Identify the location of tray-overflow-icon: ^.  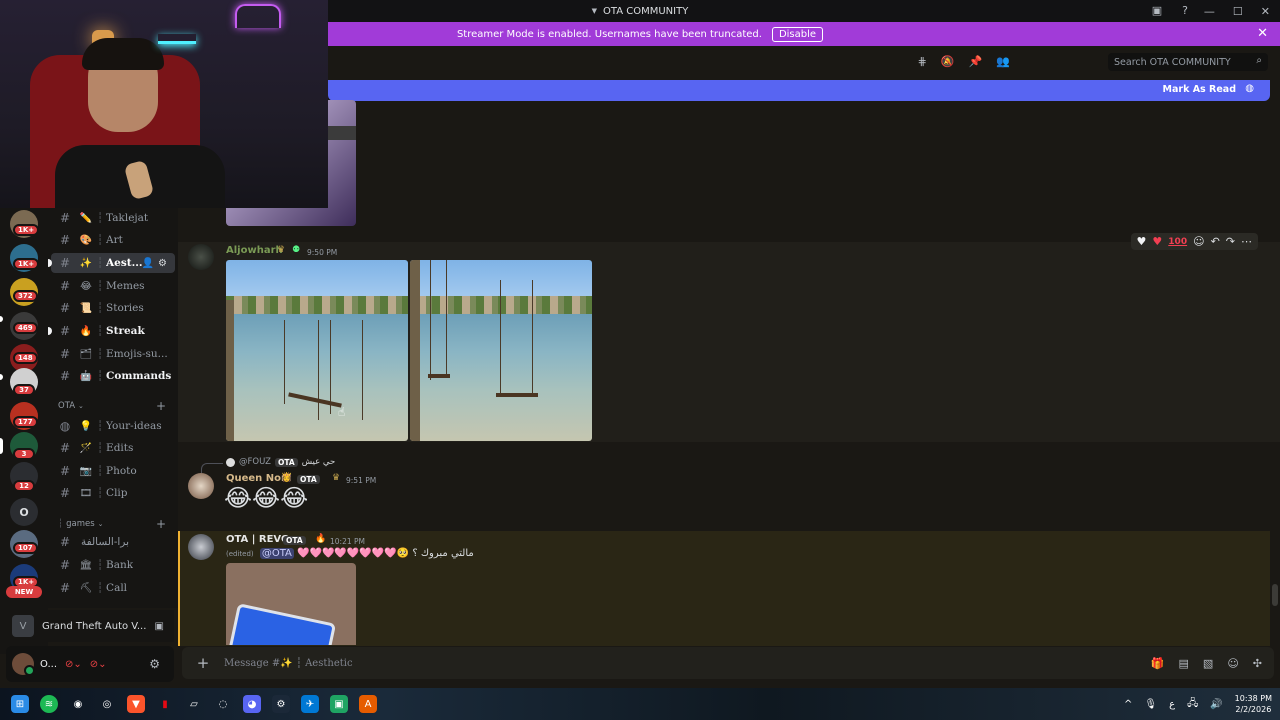
(1128, 704).